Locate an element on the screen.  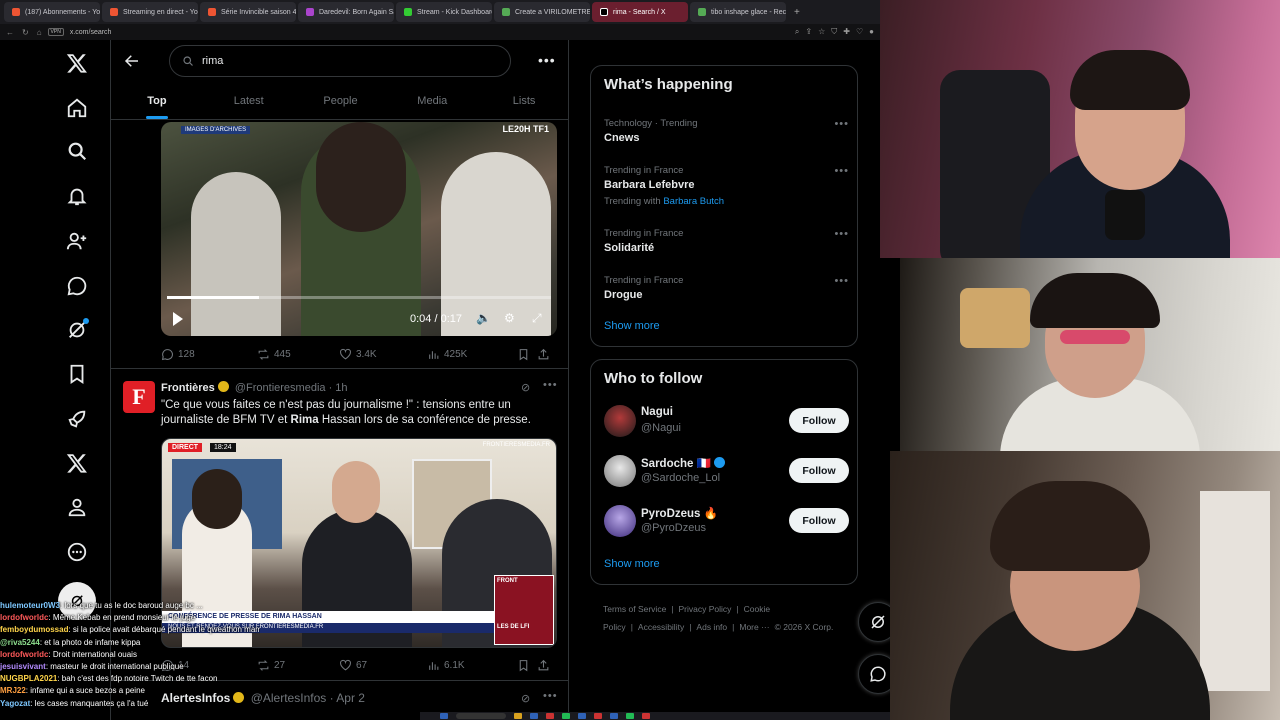
browser-tab: (187) Abonnements - YouT is located at coordinates (52, 12).